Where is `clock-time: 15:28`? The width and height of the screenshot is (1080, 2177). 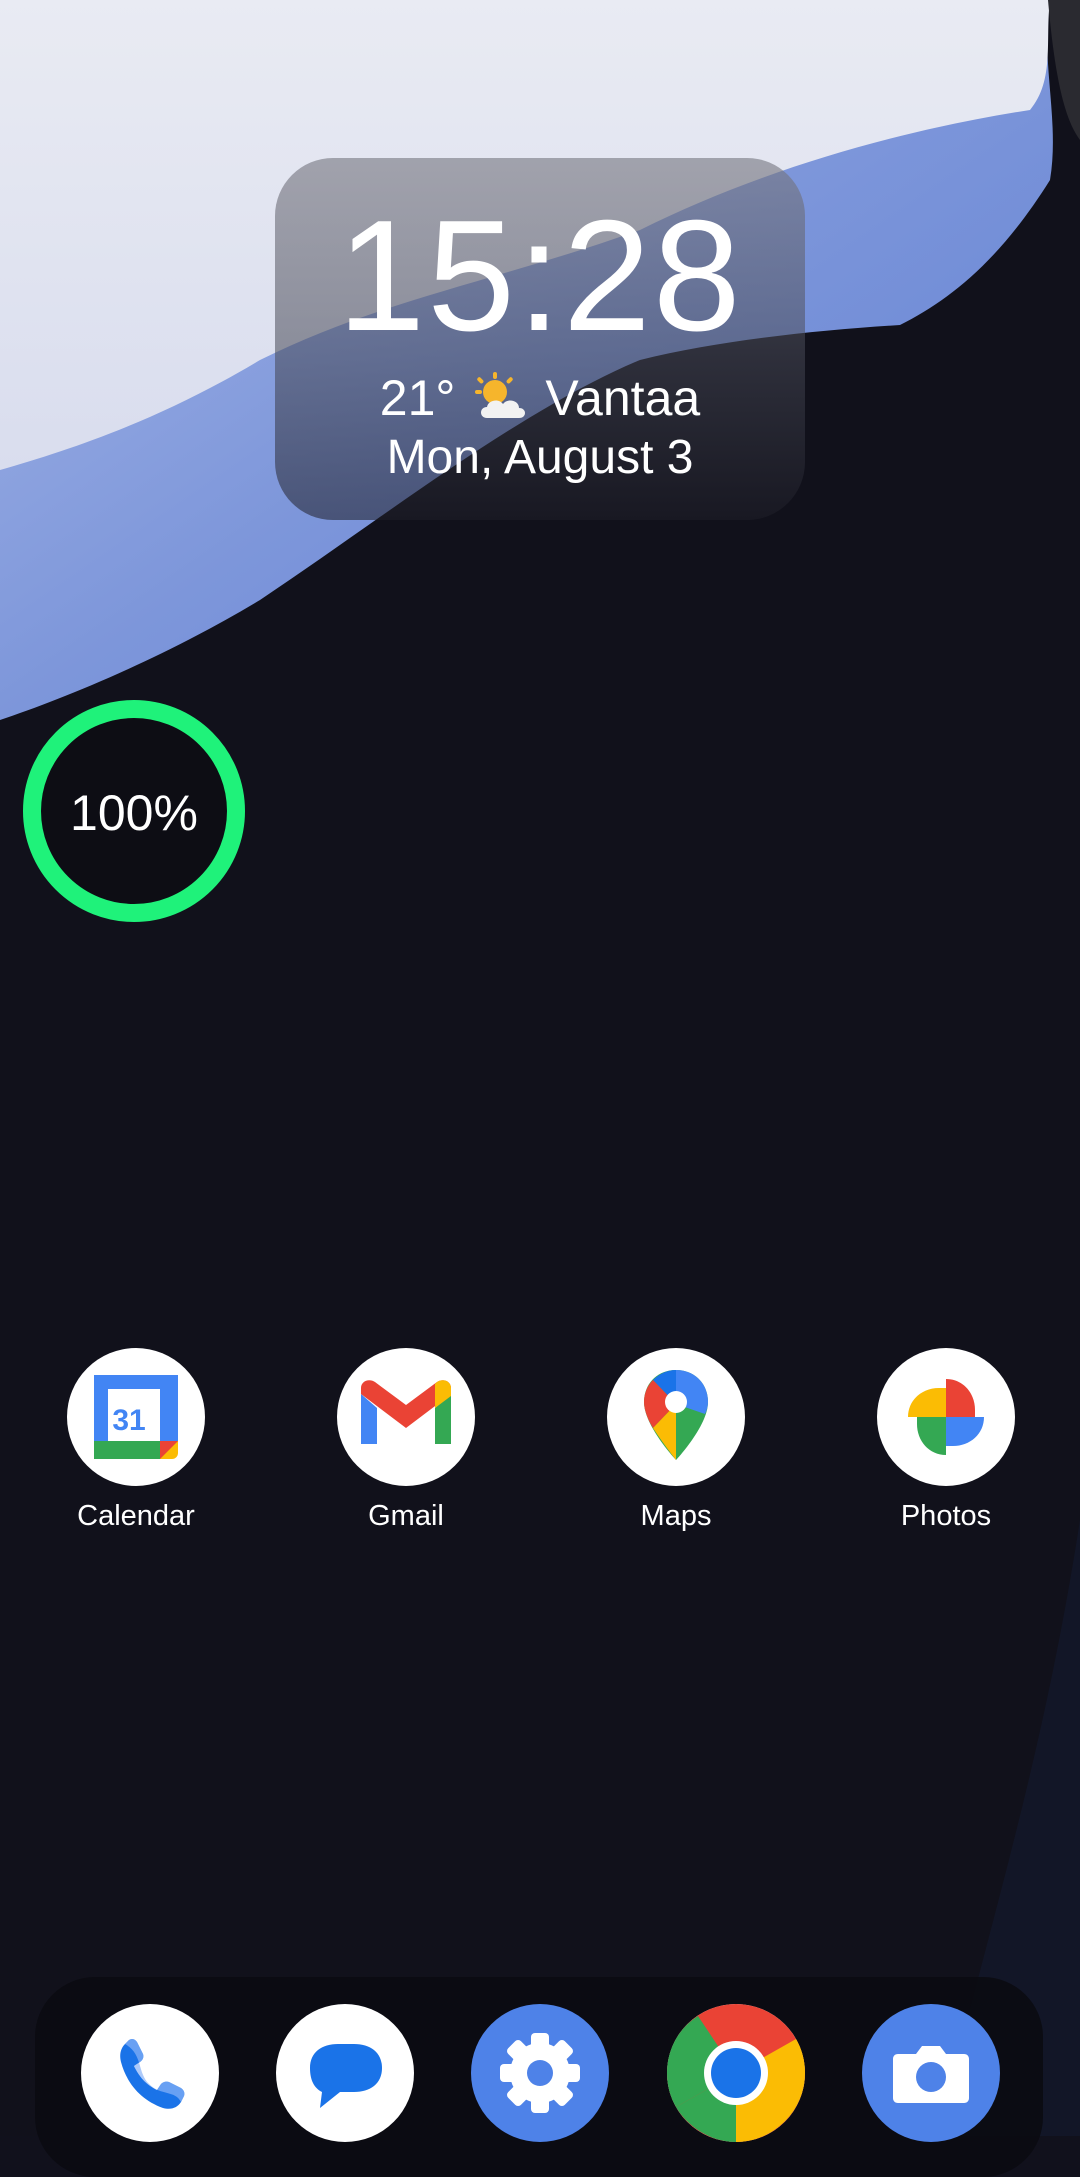 clock-time: 15:28 is located at coordinates (540, 276).